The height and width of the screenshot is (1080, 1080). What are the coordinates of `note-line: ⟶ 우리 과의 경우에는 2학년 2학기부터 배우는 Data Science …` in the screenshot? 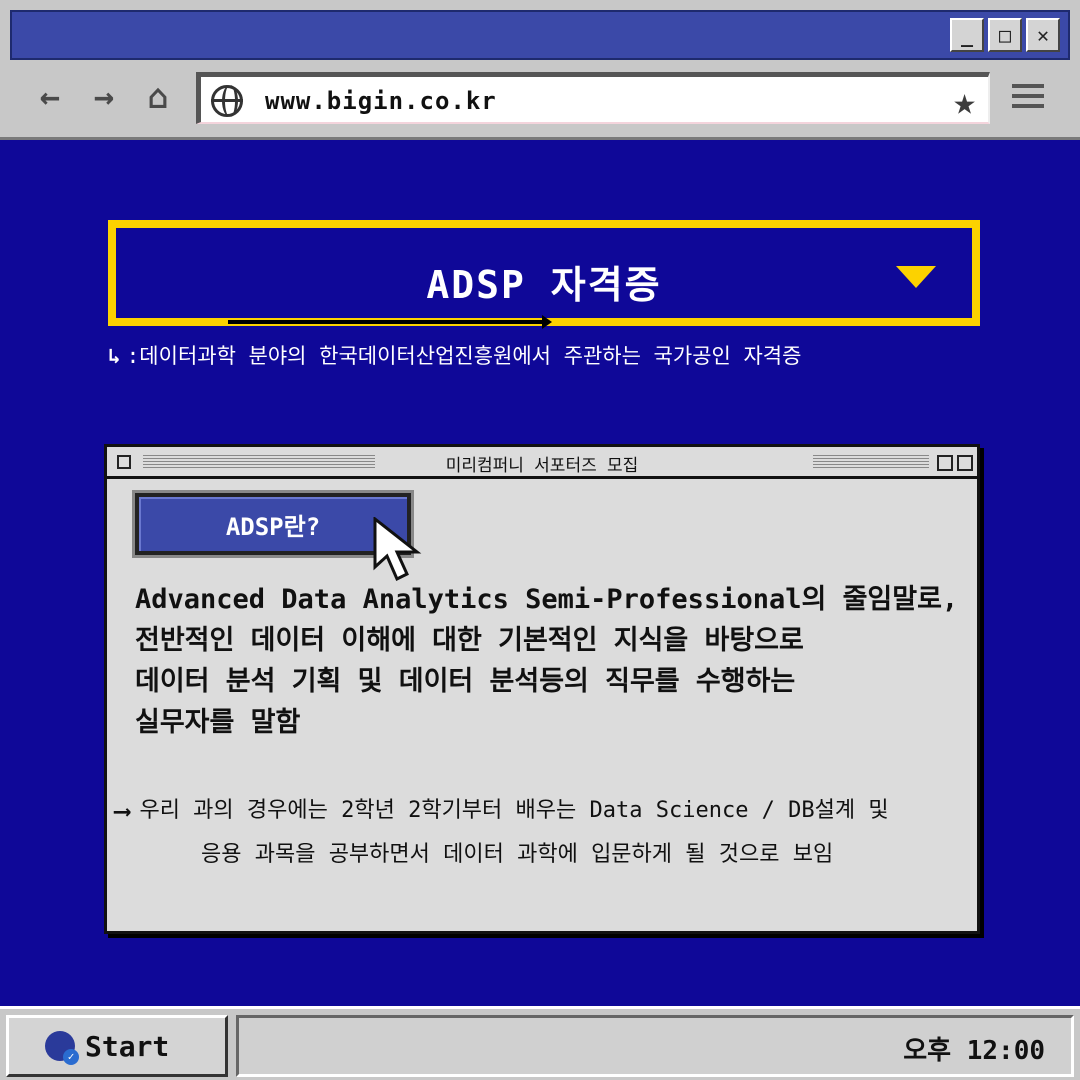 It's located at (545, 811).